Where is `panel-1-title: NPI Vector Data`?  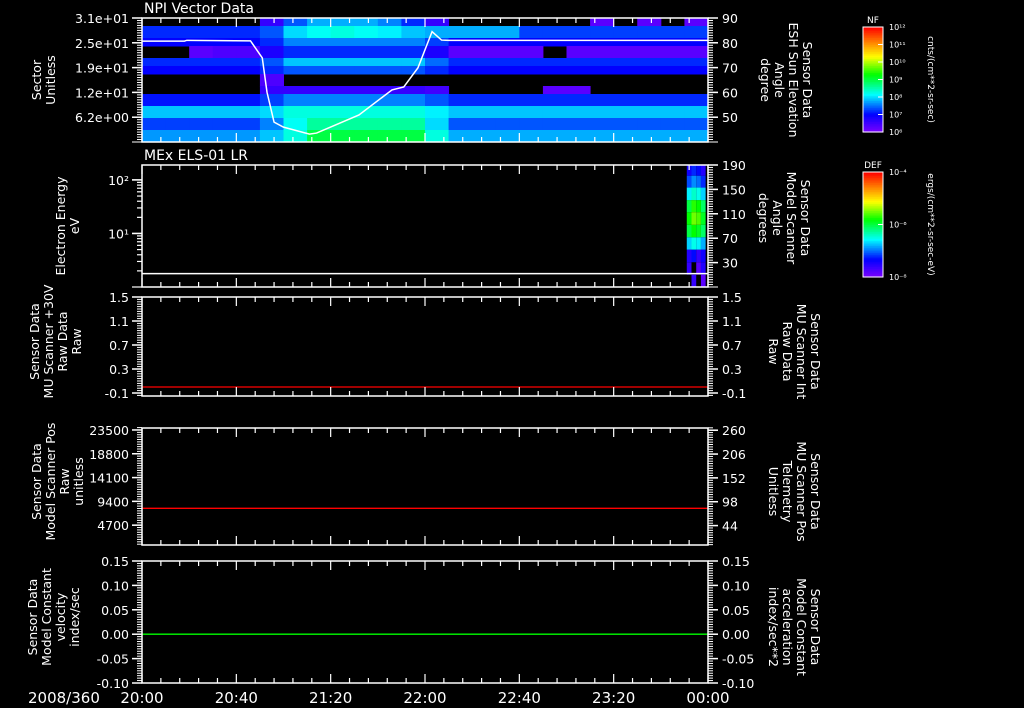
panel-1-title: NPI Vector Data is located at coordinates (199, 9).